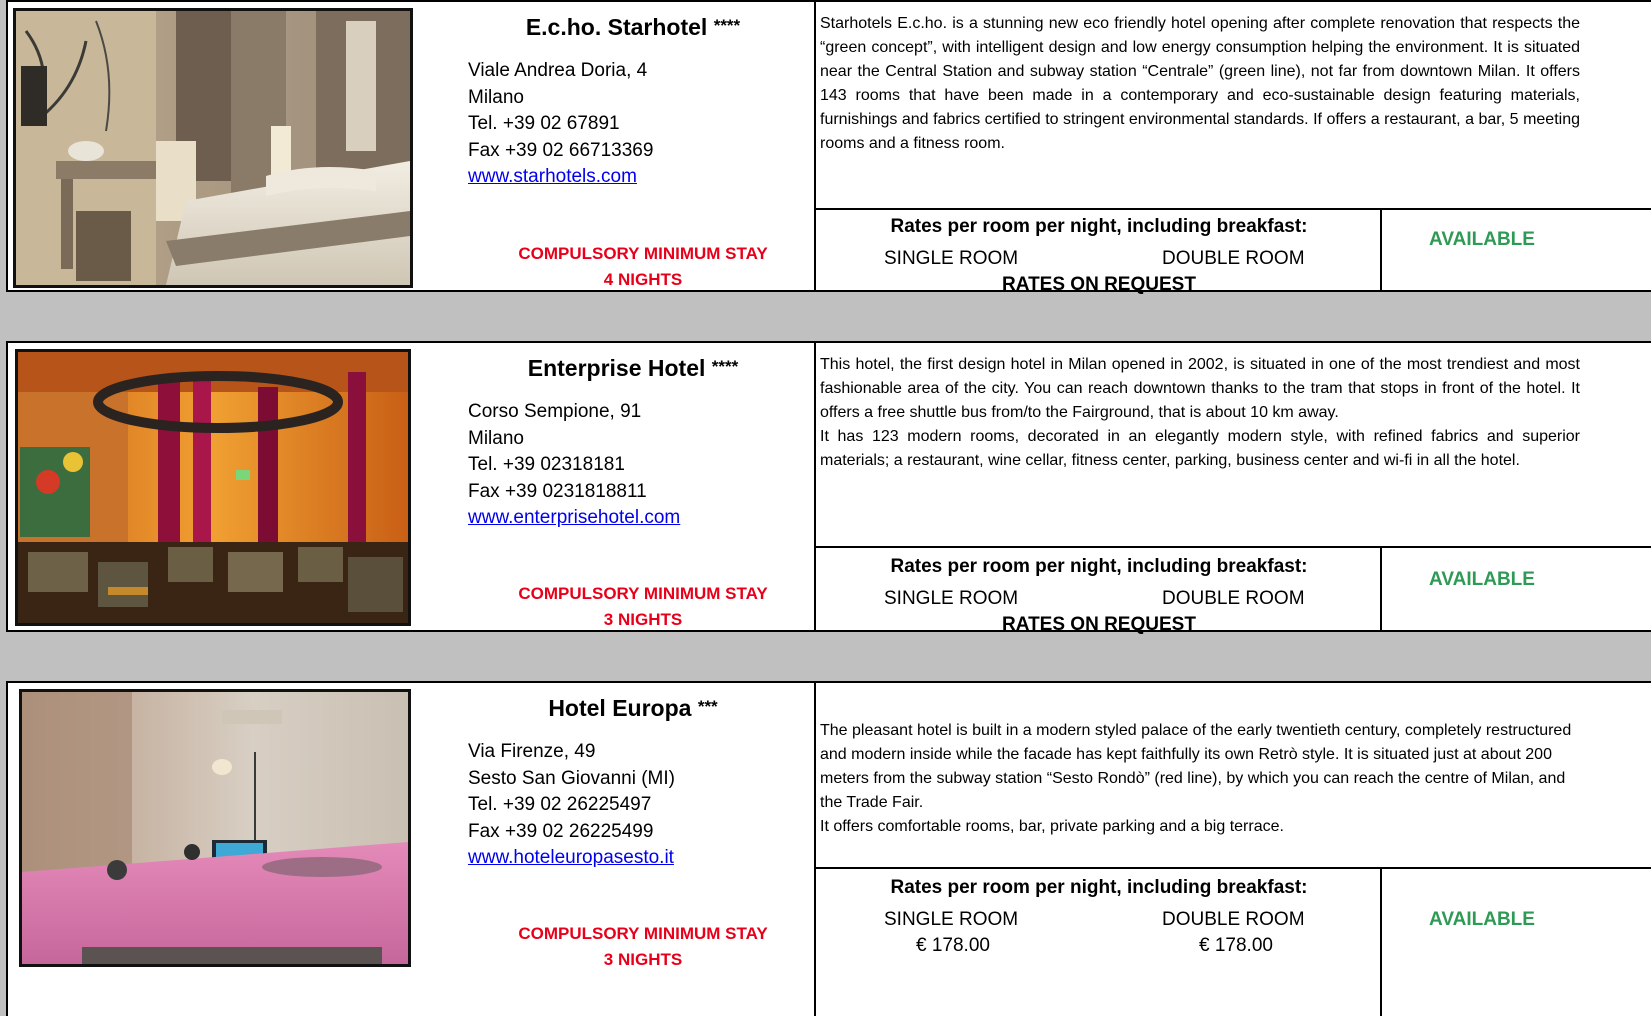 This screenshot has width=1651, height=1016. I want to click on hotel-photo-lounge, so click(213, 487).